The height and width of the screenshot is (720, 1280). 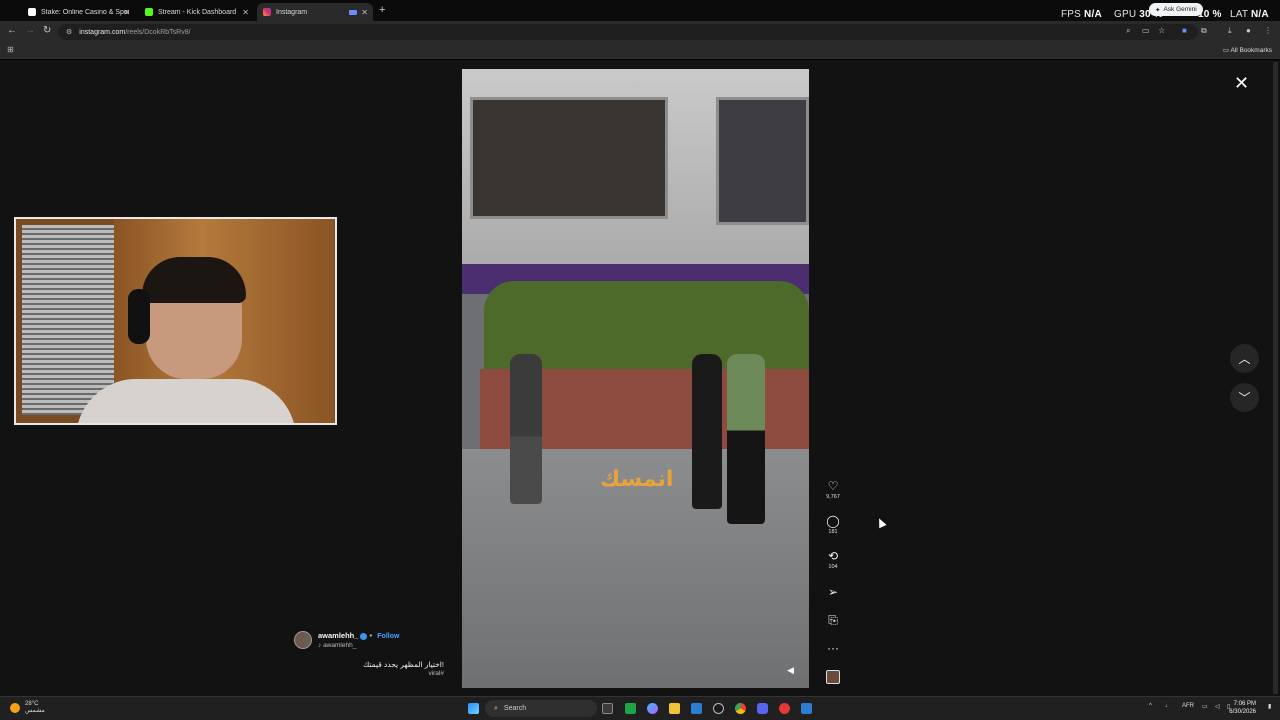 I want to click on verified-badge-icon, so click(x=364, y=636).